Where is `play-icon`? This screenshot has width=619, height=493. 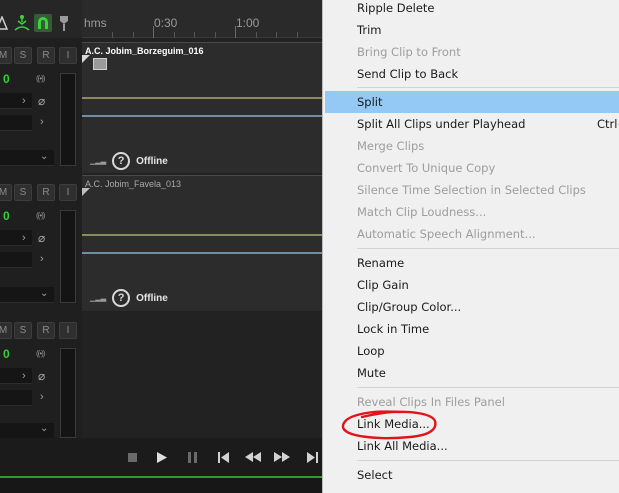
play-icon is located at coordinates (162, 457).